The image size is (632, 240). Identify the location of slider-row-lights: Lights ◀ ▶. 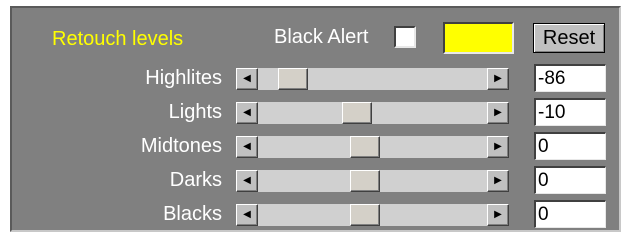
(315, 112).